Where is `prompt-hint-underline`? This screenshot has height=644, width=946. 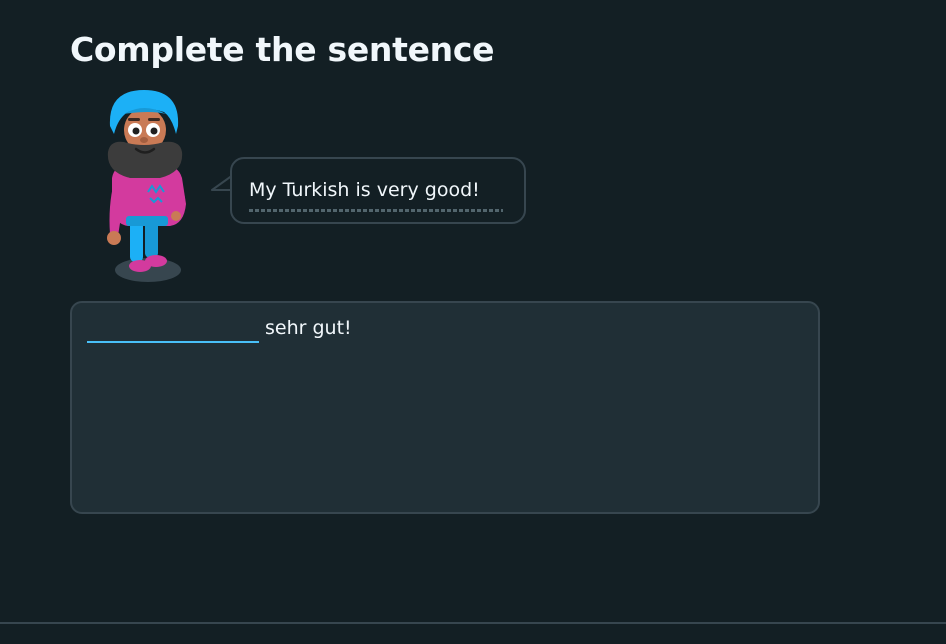
prompt-hint-underline is located at coordinates (376, 210).